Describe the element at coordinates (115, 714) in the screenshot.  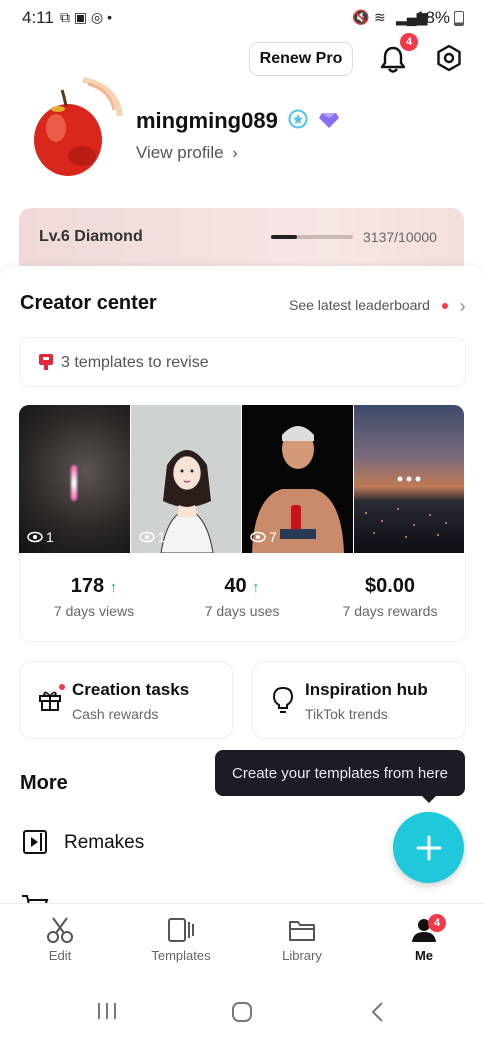
I see `card-subtitle: Cash rewards` at that location.